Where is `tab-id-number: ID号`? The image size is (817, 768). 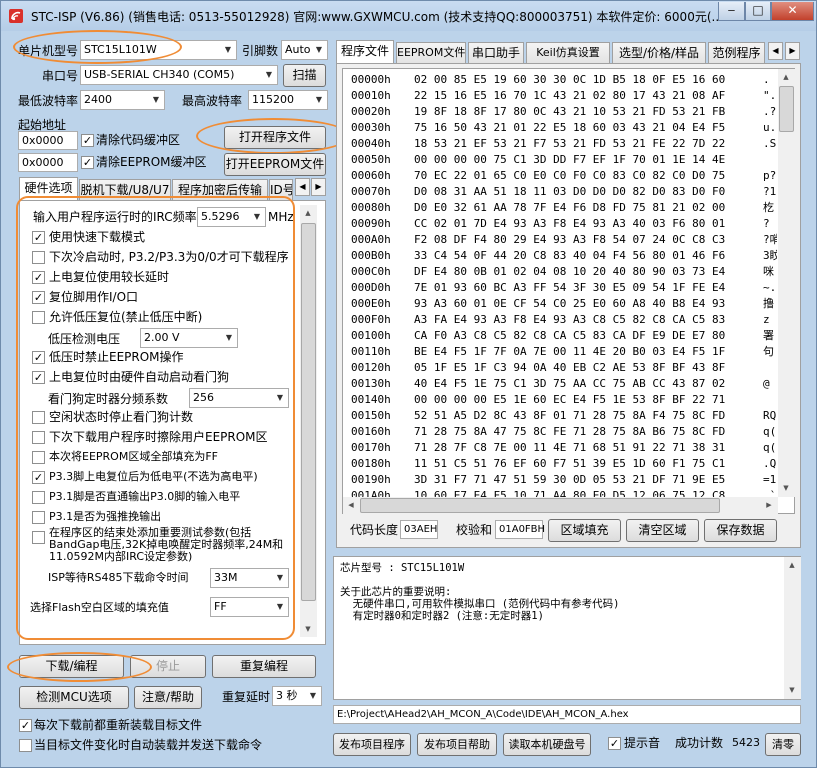 tab-id-number: ID号 is located at coordinates (281, 190).